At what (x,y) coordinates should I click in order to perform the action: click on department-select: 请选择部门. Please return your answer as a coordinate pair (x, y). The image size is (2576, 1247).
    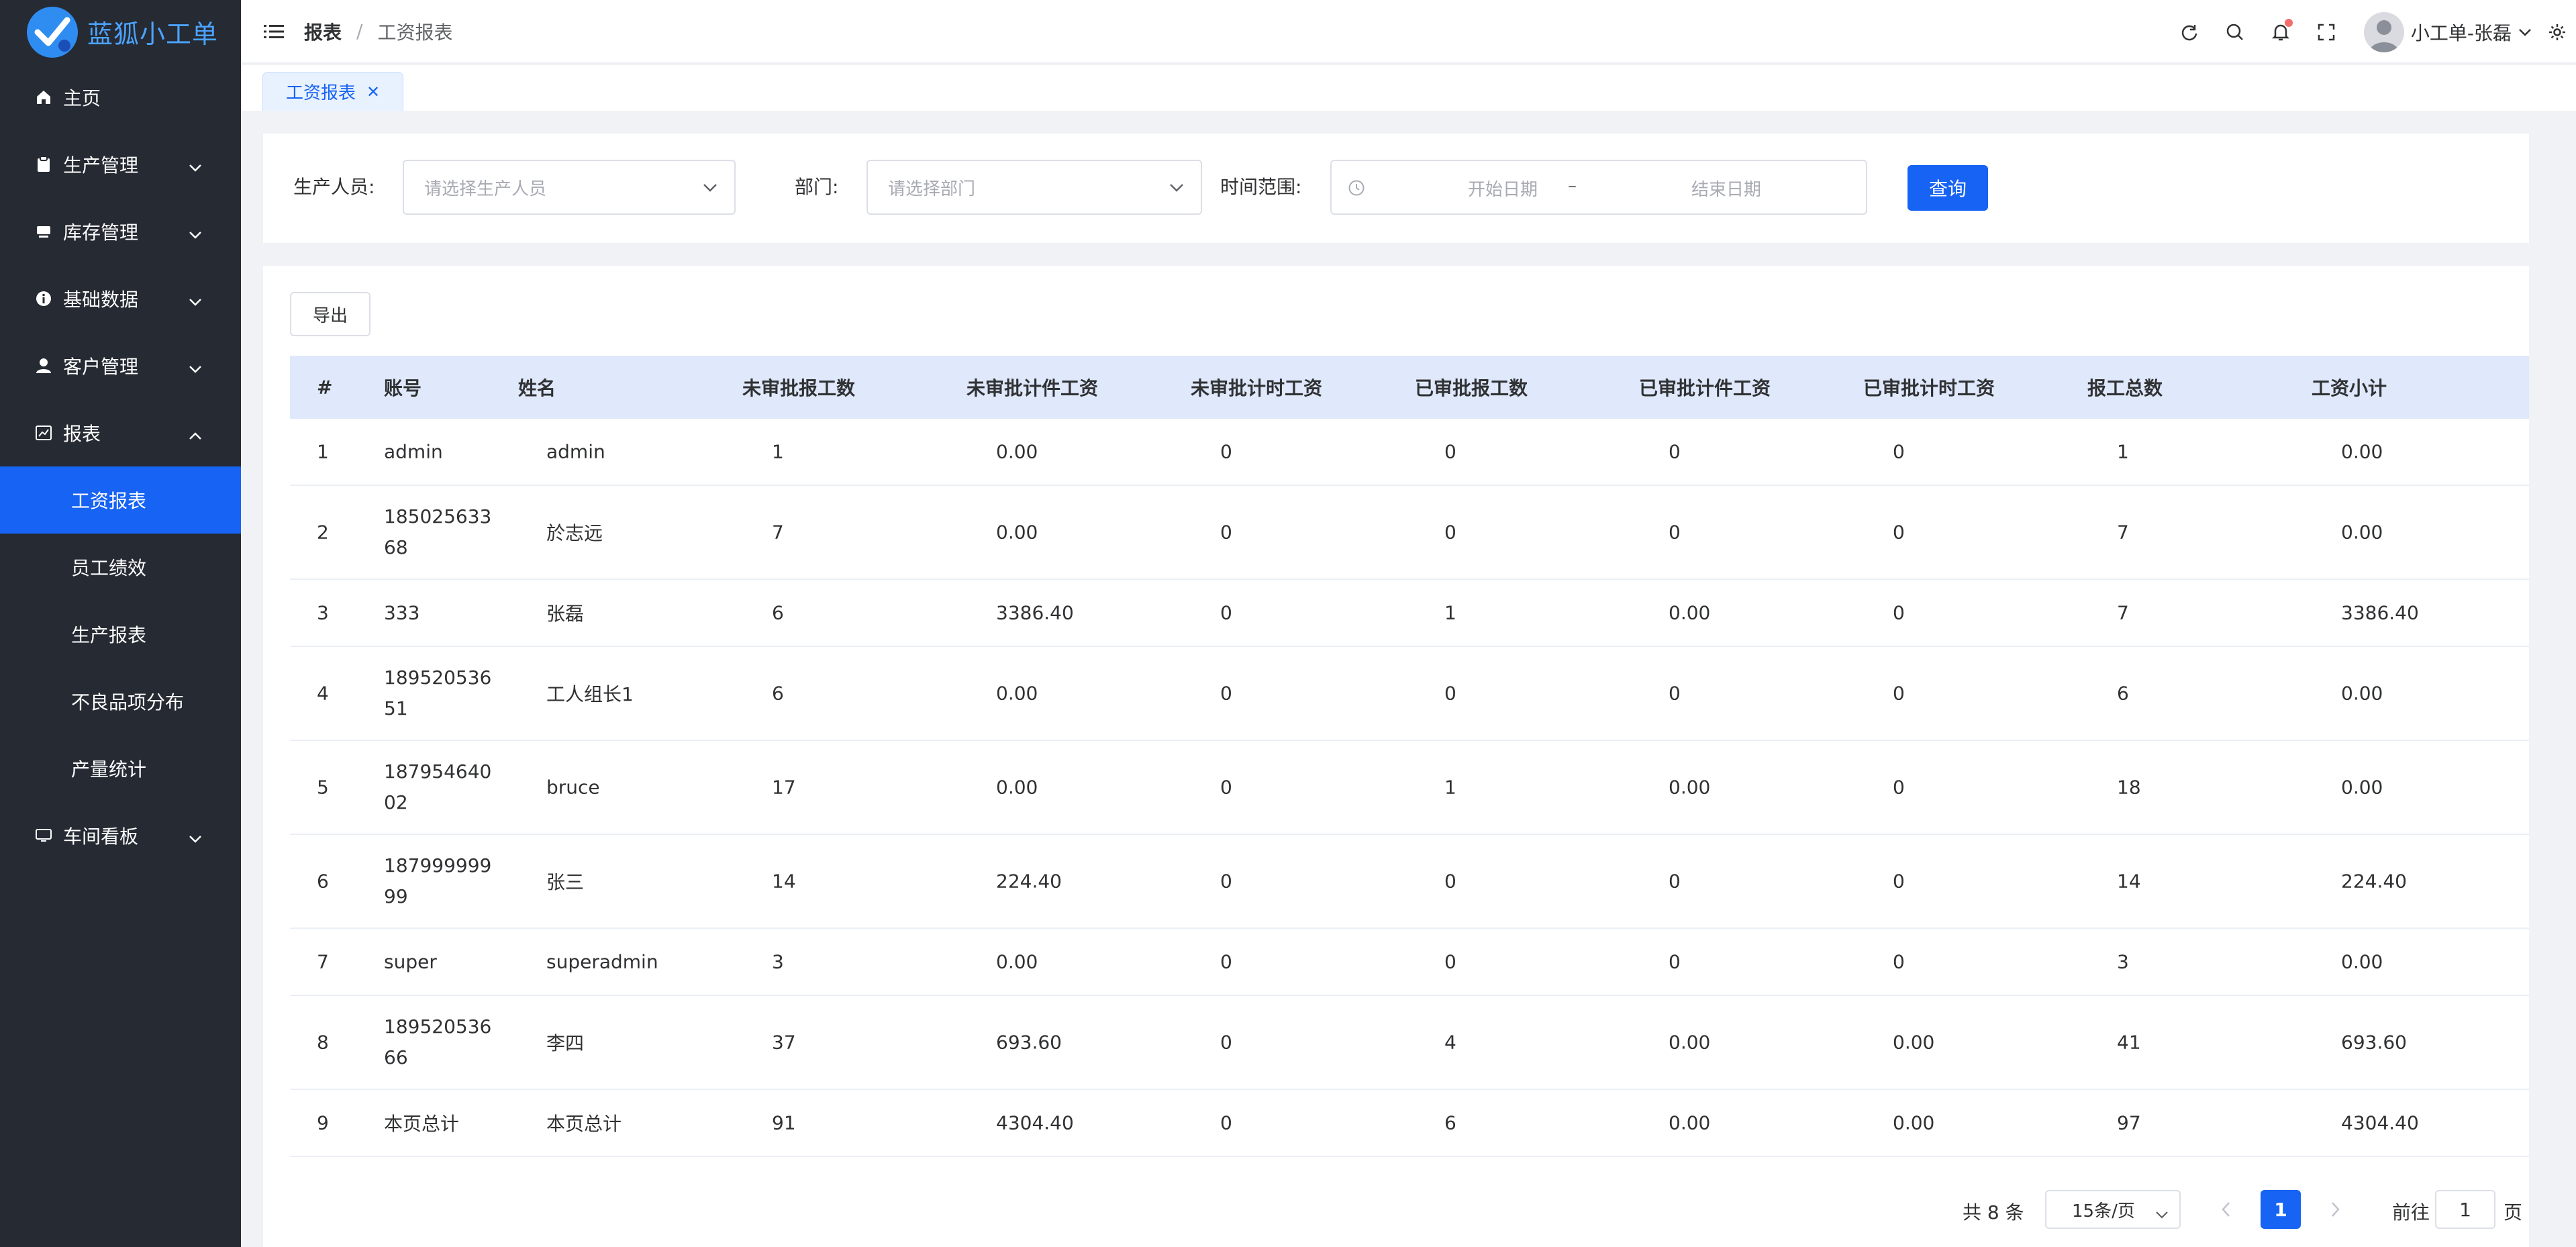
    Looking at the image, I should click on (1034, 187).